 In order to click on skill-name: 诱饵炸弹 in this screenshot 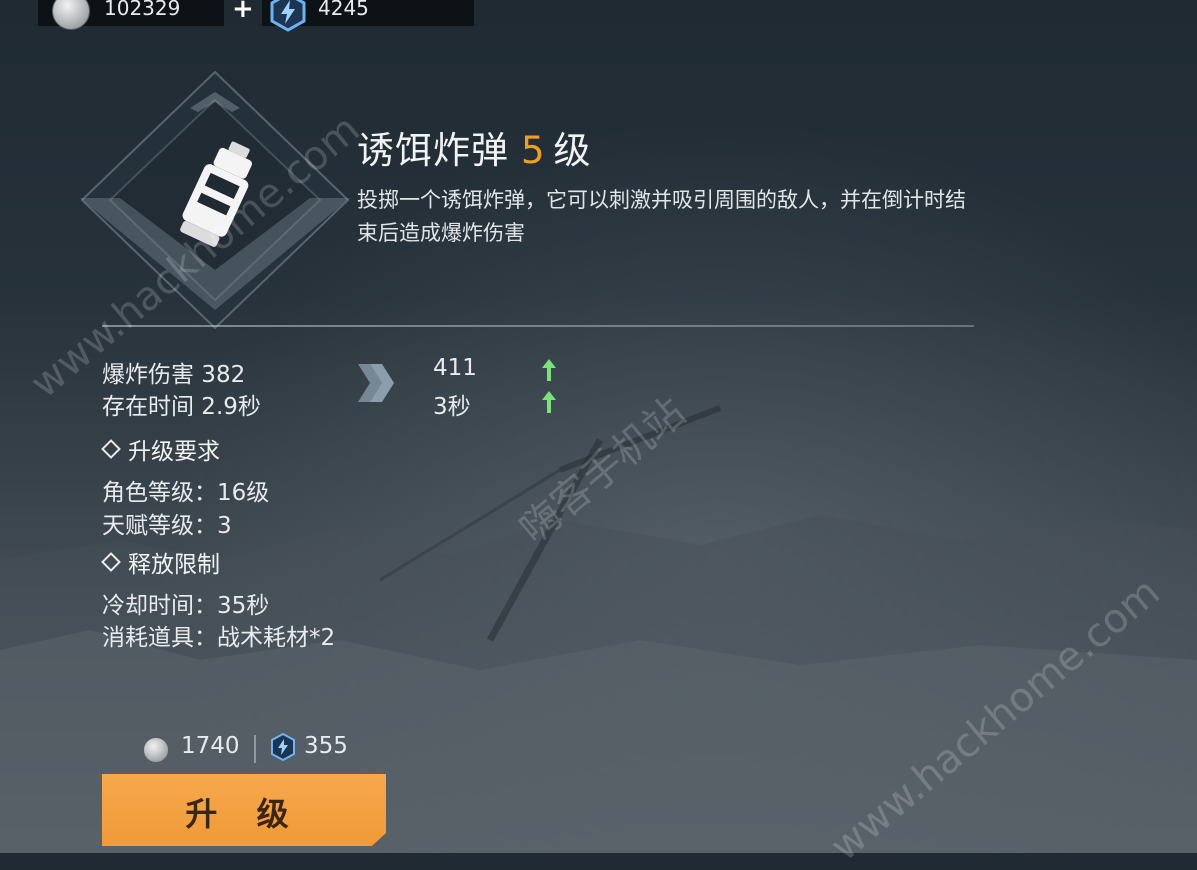, I will do `click(433, 150)`.